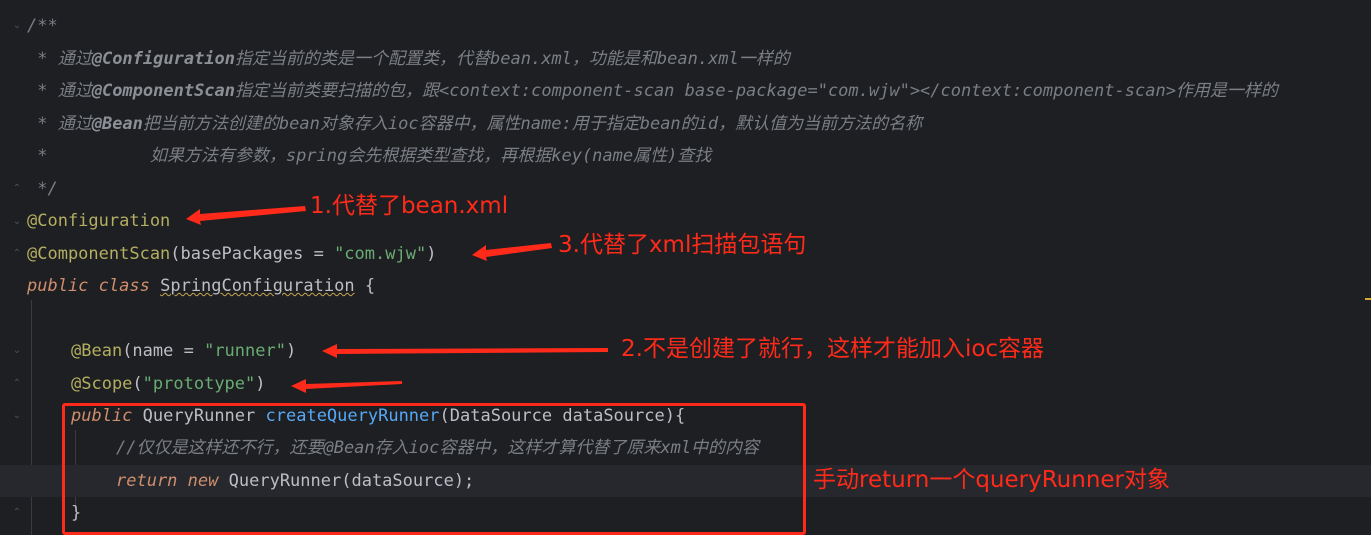  Describe the element at coordinates (833, 349) in the screenshot. I see `annotation-note-2: 2.不是创建了就行，这样才能加入ioc容器` at that location.